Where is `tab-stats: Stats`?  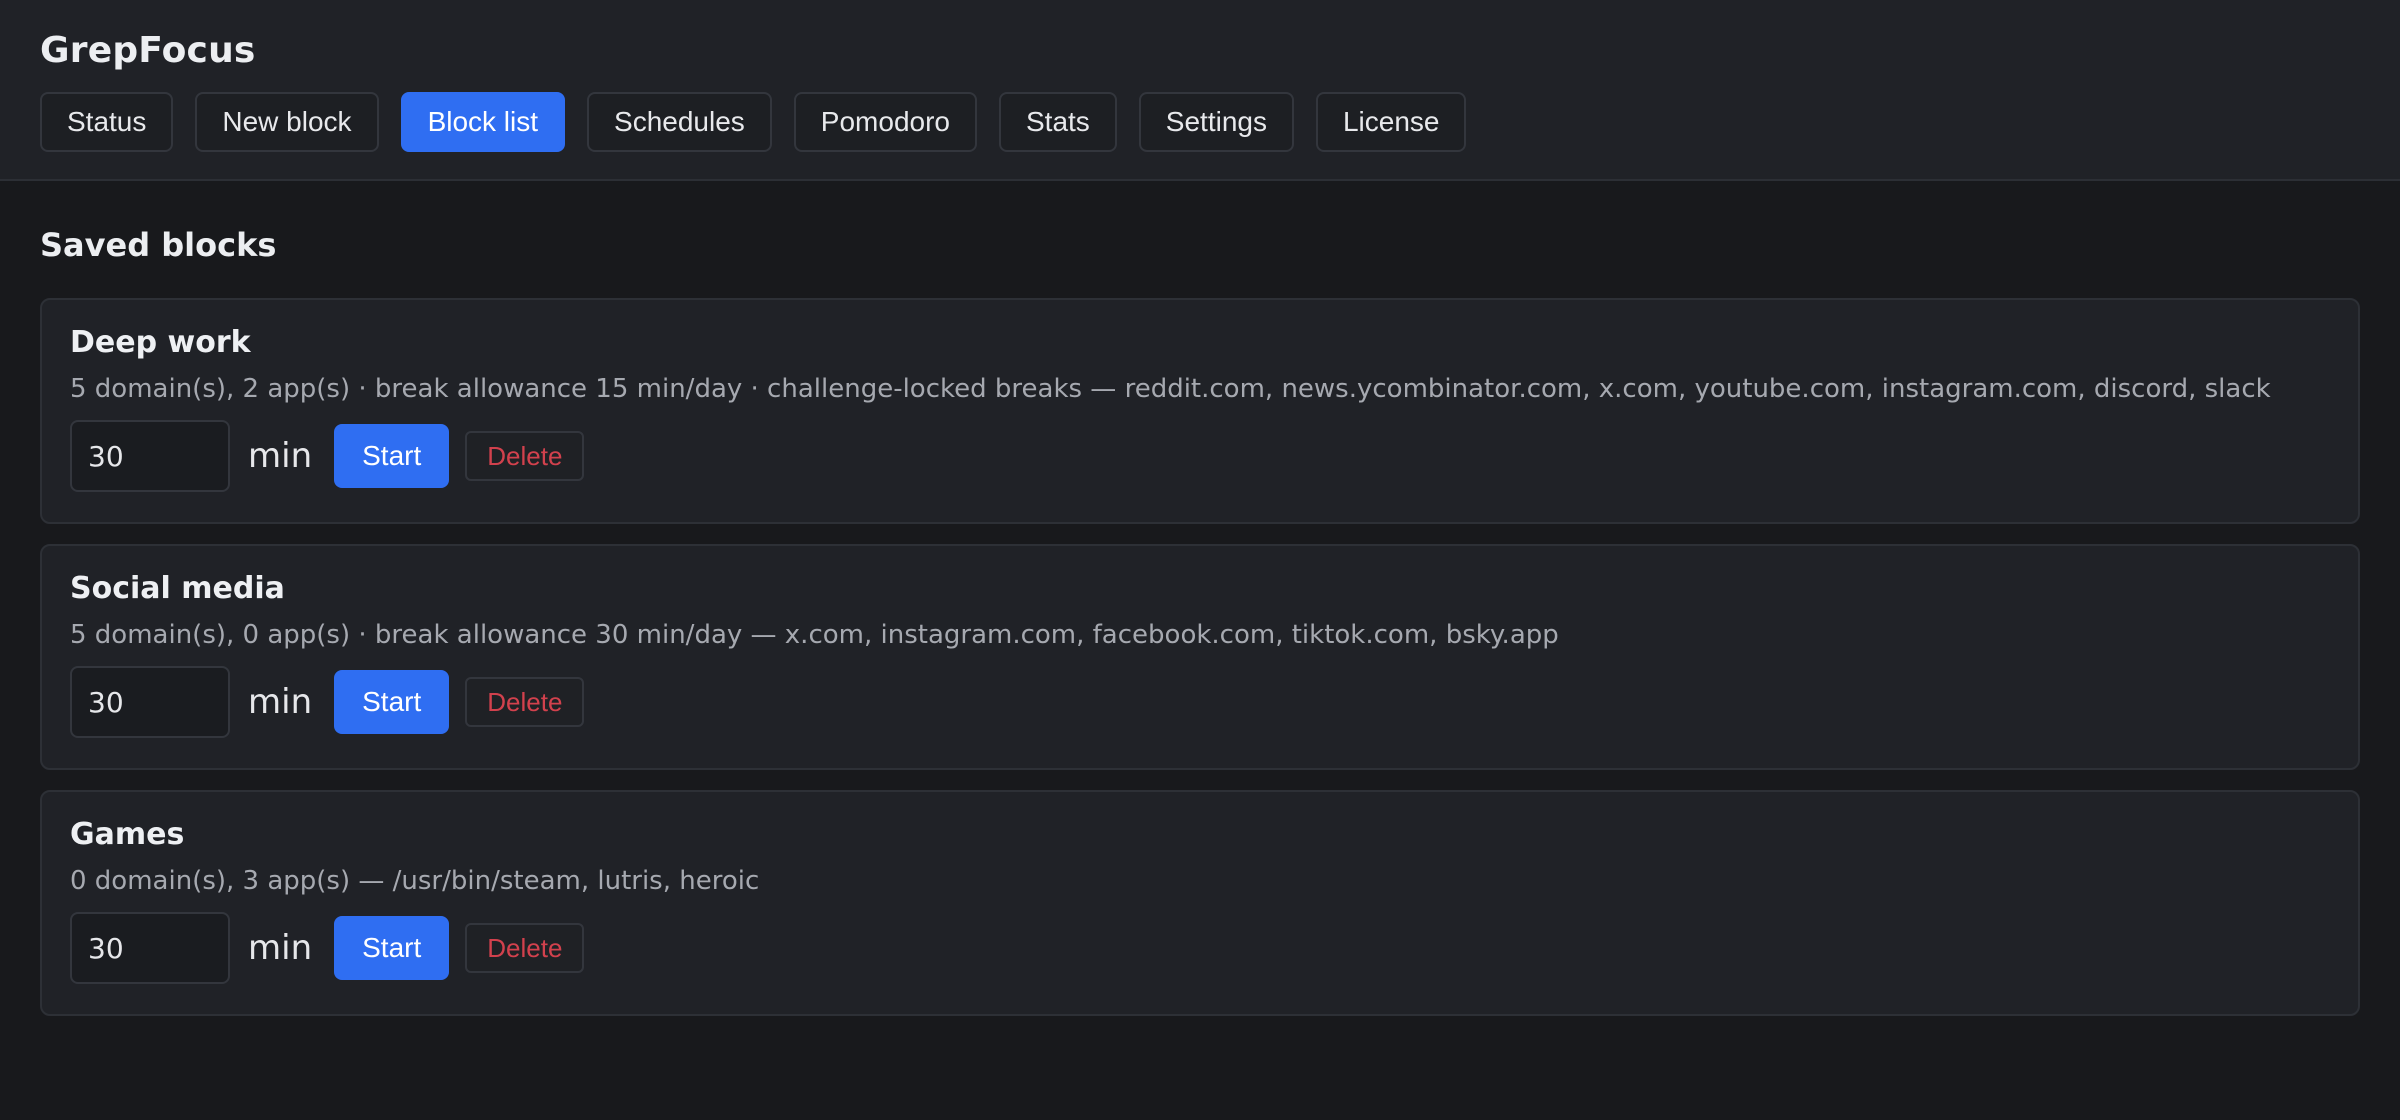 tab-stats: Stats is located at coordinates (1057, 122).